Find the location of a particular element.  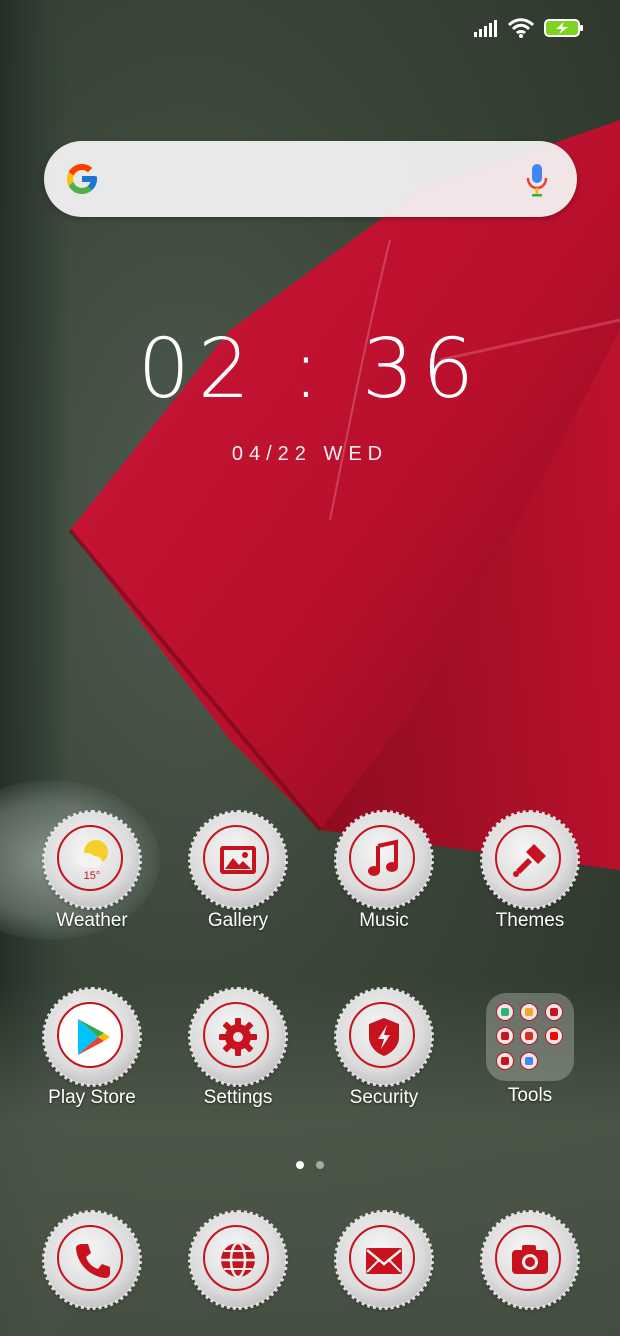

camera-icon is located at coordinates (530, 1259).